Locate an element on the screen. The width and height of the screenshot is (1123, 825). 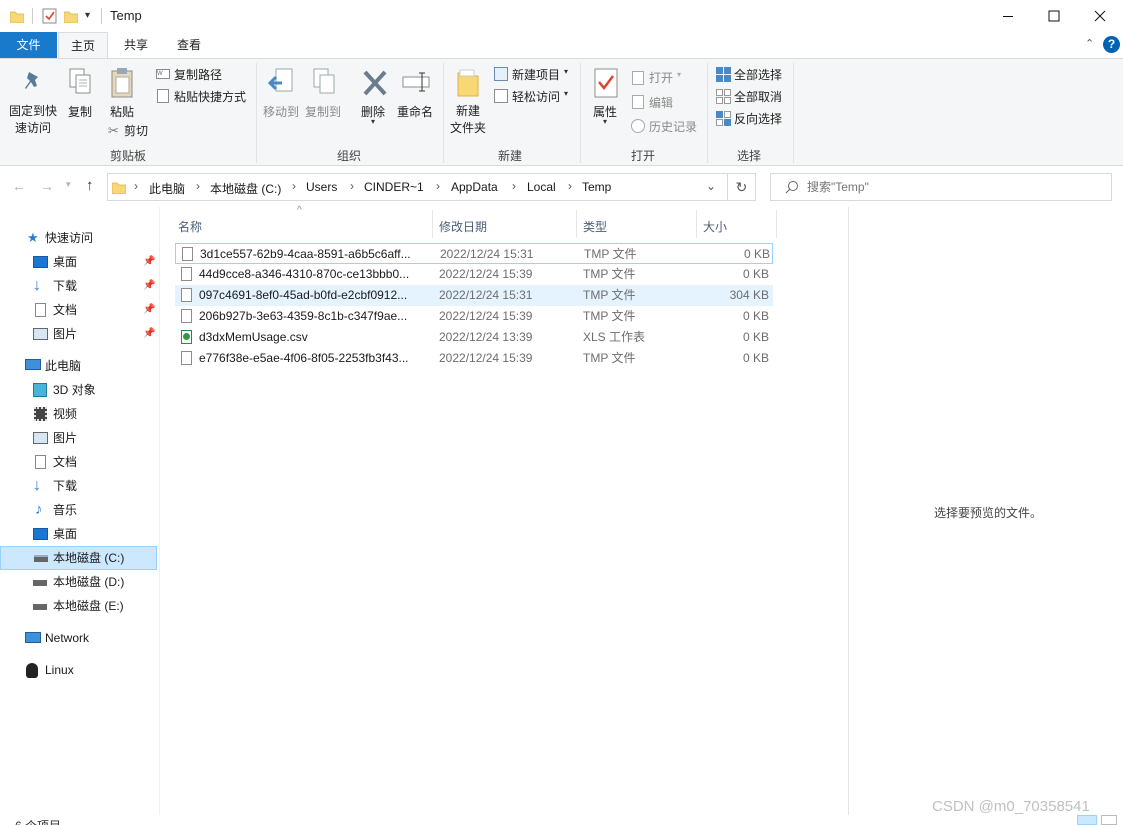
new-folder-button: 新建 文件夹 is located at coordinates (468, 120).